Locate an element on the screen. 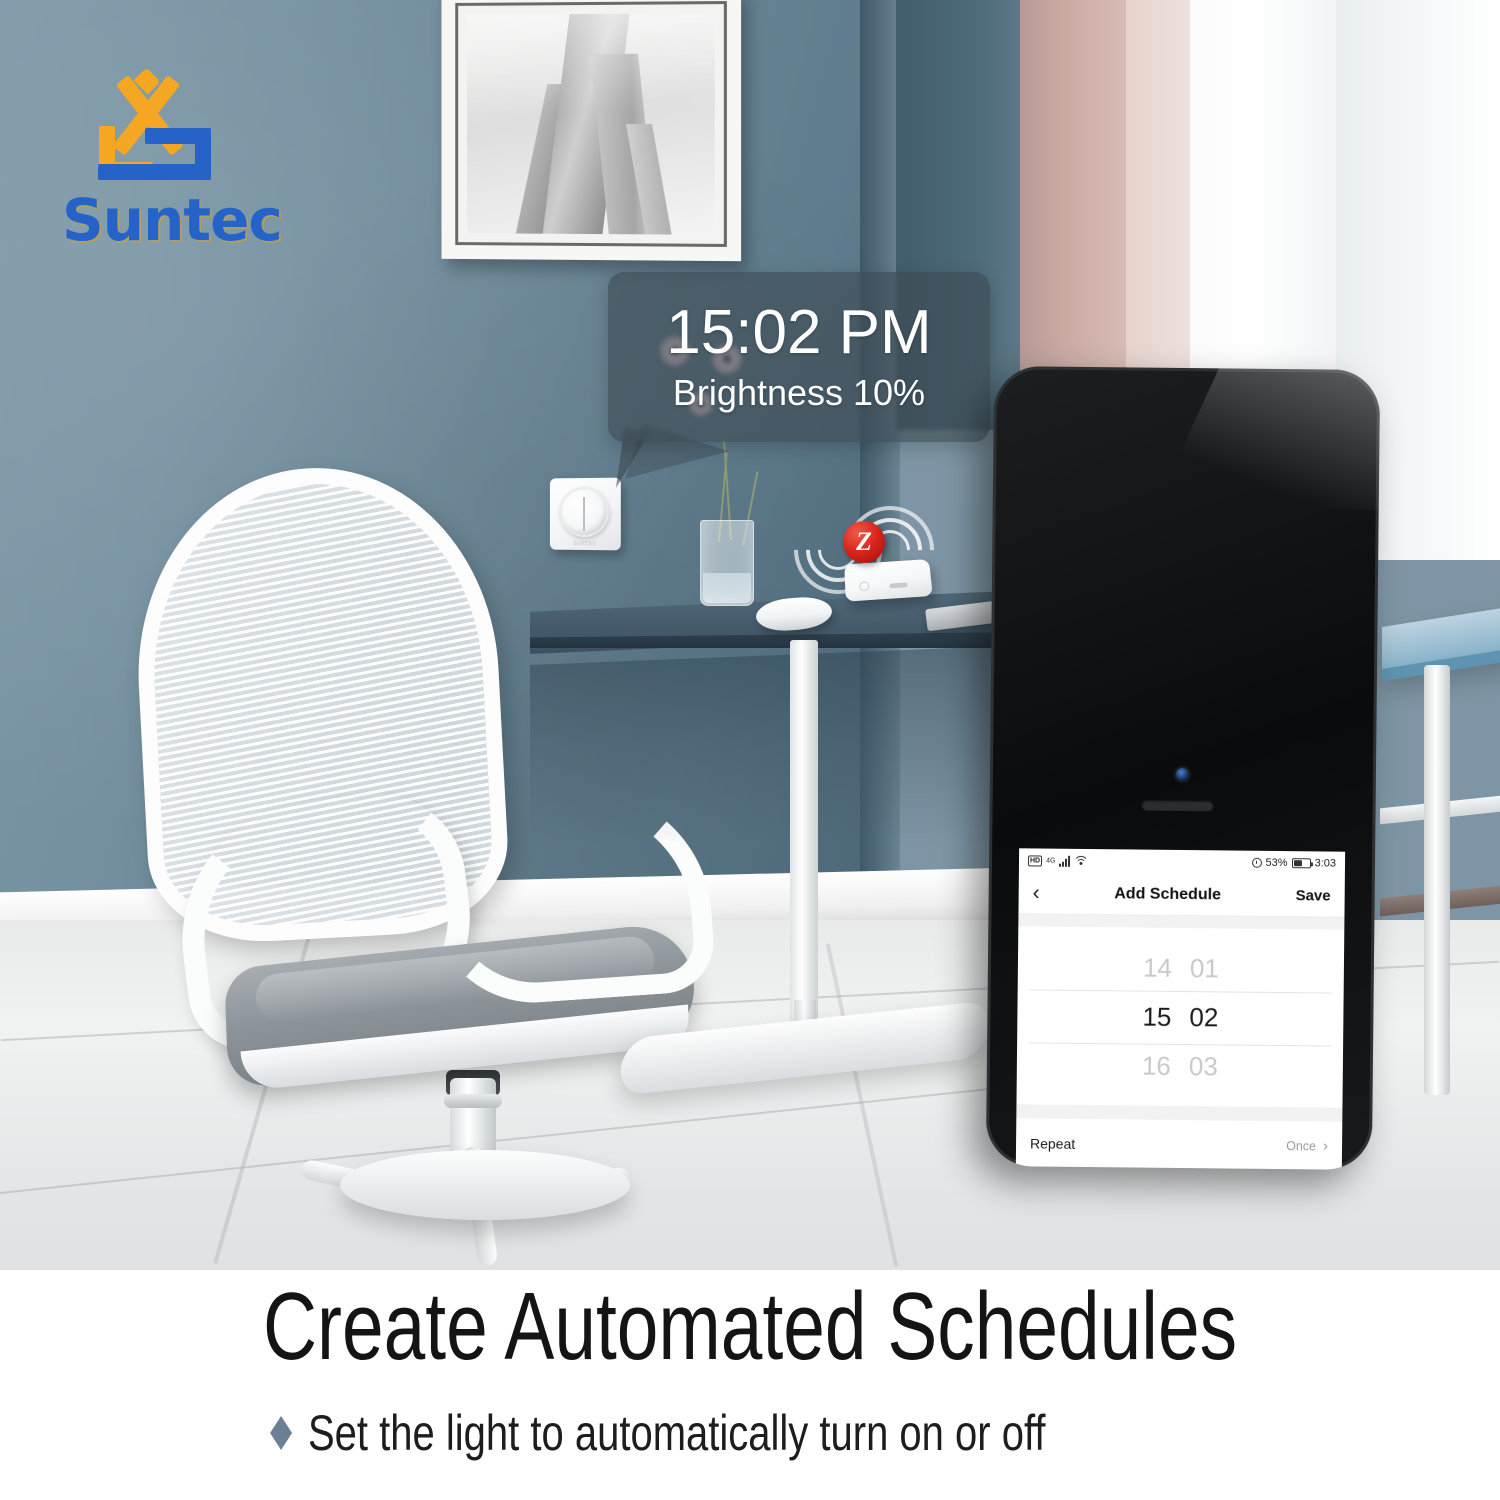 This screenshot has width=1500, height=1500. dimmer-knob is located at coordinates (584, 512).